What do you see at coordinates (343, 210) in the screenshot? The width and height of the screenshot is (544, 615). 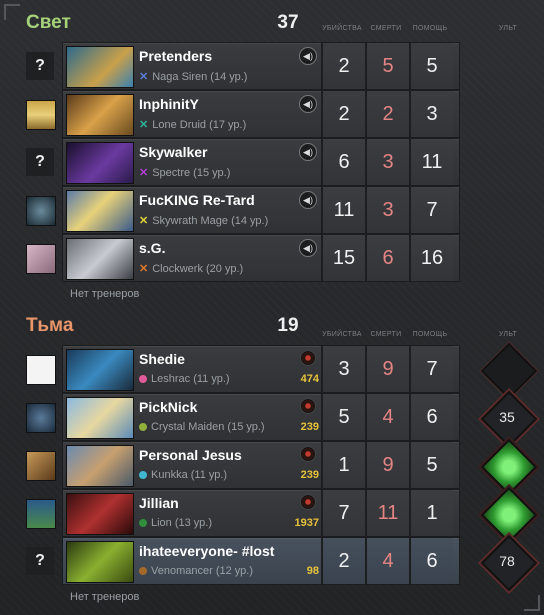 I see `kills-value: 11` at bounding box center [343, 210].